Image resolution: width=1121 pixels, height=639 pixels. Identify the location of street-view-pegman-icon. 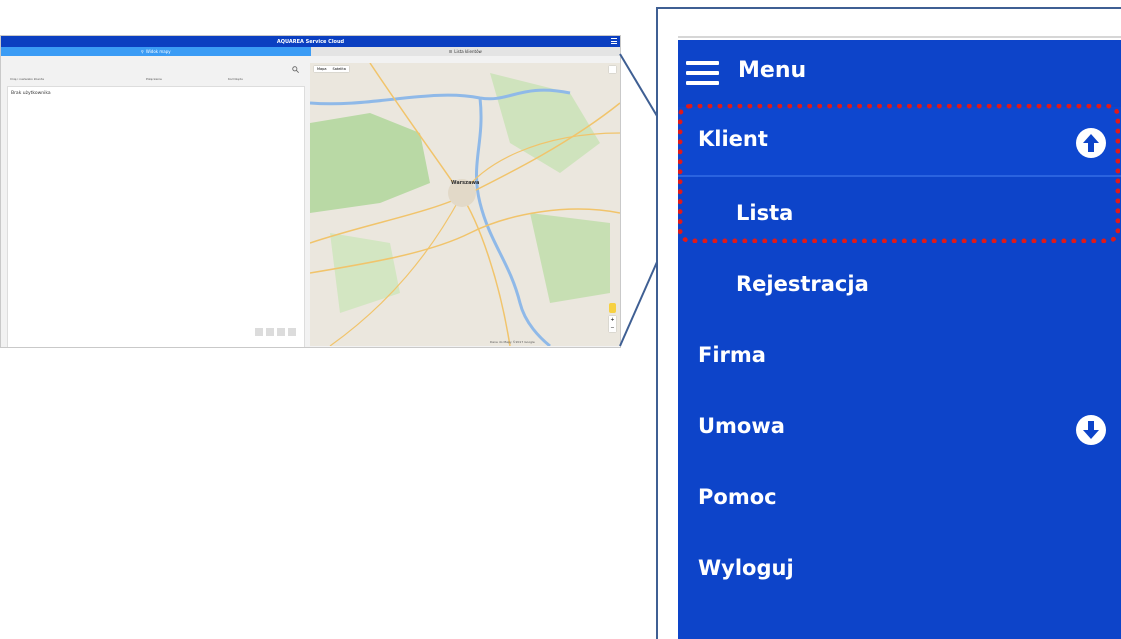
(612, 308).